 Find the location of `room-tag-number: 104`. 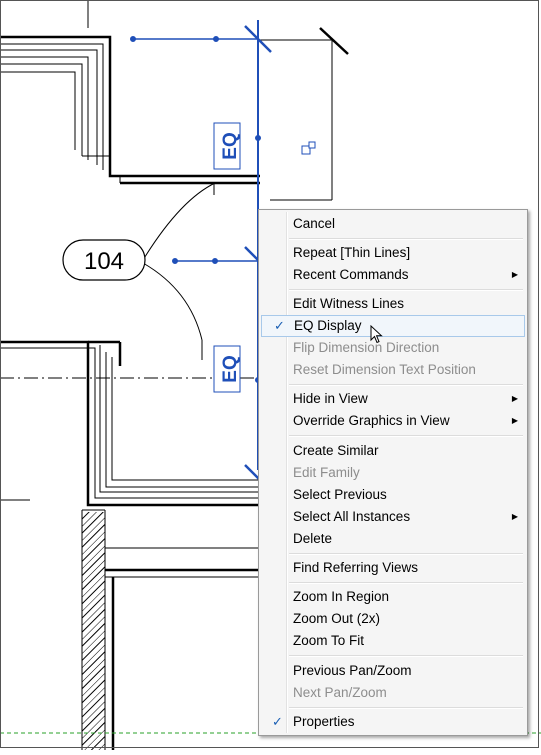

room-tag-number: 104 is located at coordinates (104, 261).